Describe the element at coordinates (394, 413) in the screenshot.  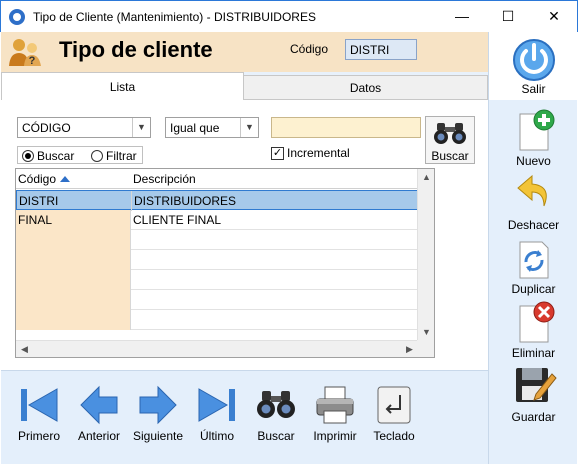
I see `keyboard-button: Teclado` at that location.